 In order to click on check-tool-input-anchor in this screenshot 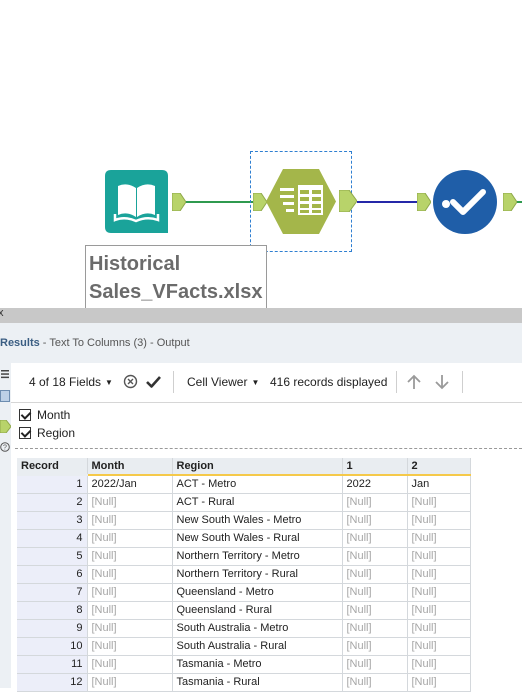, I will do `click(424, 202)`.